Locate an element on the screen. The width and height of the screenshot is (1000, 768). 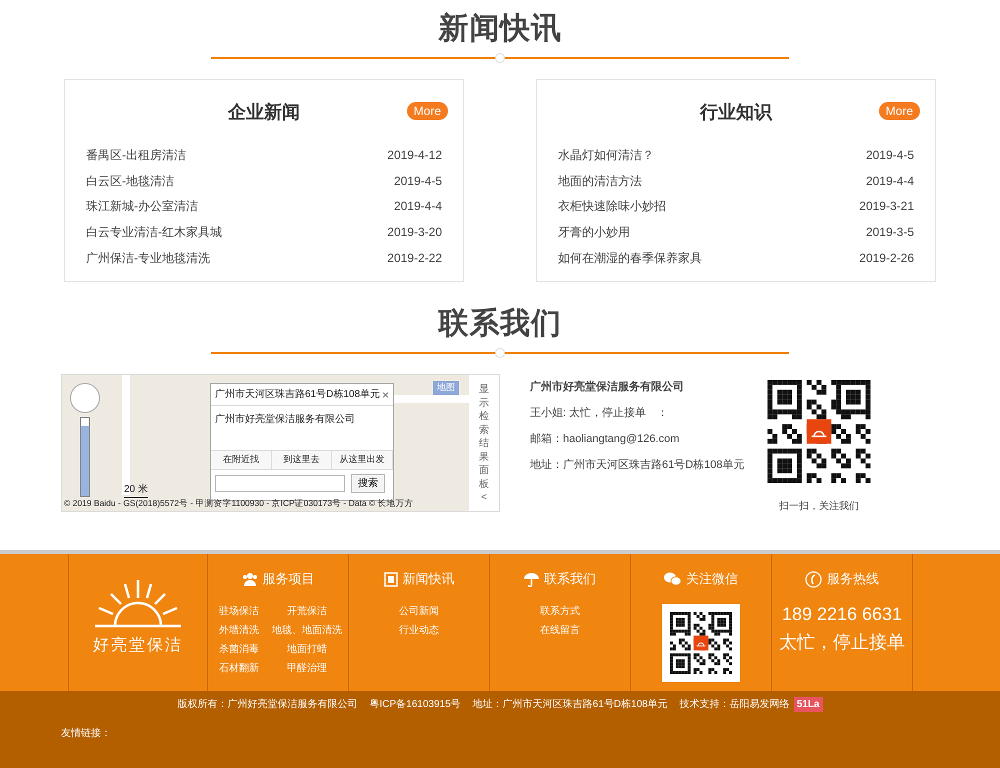
popup-tab: 从这里出发 is located at coordinates (363, 460).